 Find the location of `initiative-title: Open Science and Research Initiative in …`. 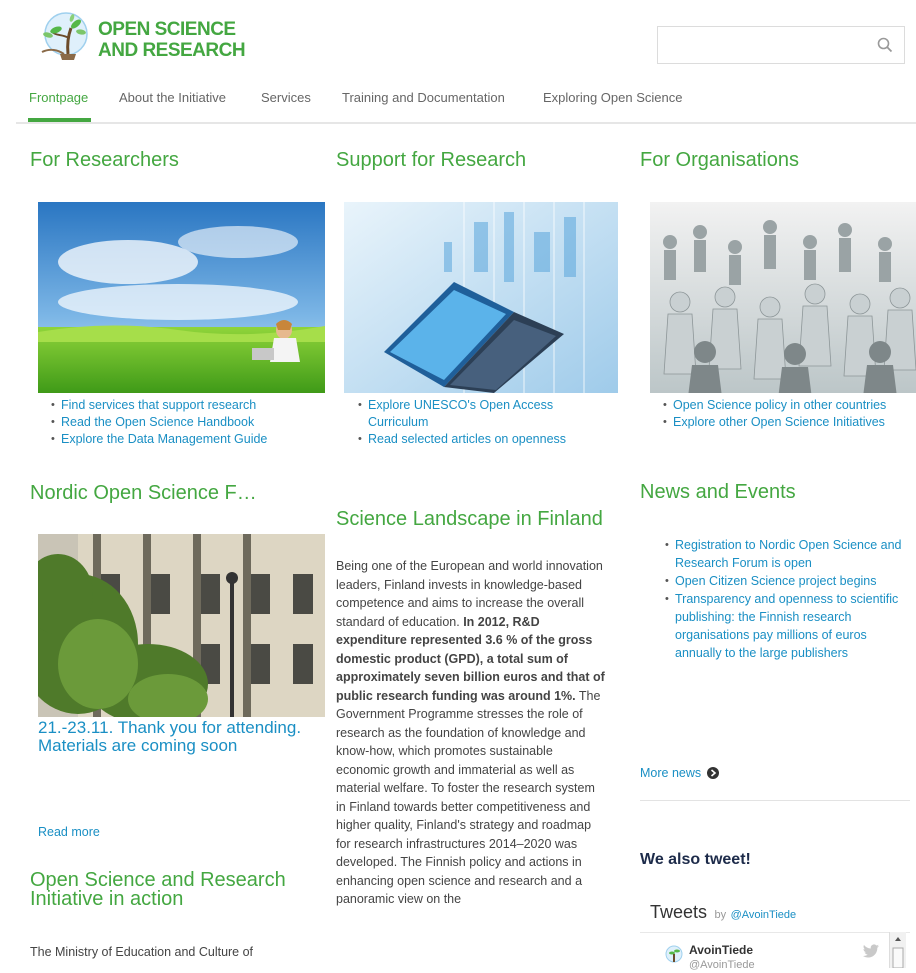

initiative-title: Open Science and Research Initiative in … is located at coordinates (165, 889).